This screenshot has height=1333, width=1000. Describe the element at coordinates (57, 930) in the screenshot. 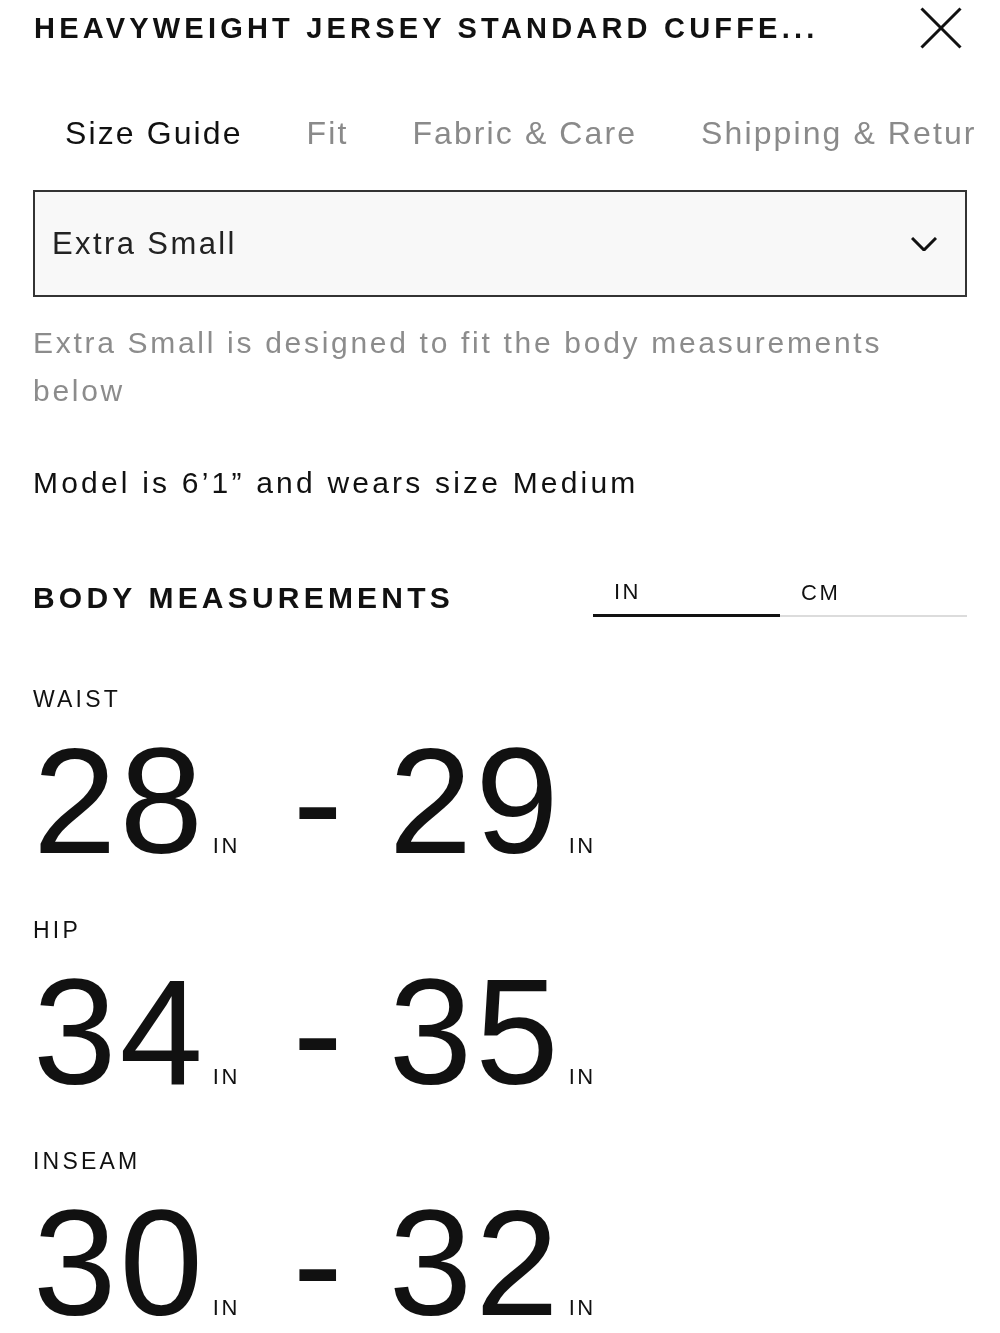

I see `measurement-label: HIP` at that location.